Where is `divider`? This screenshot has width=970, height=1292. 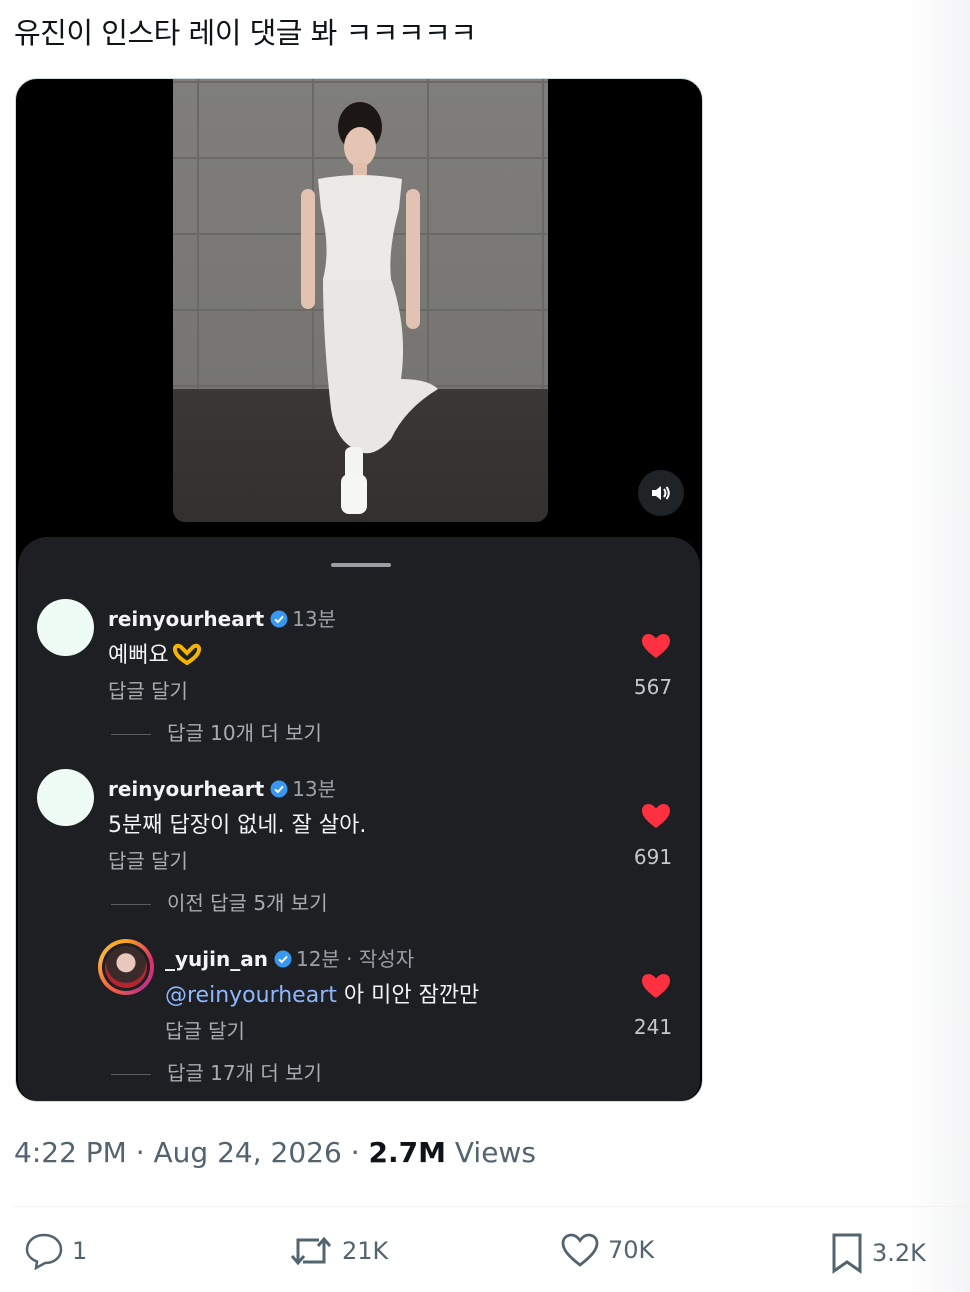 divider is located at coordinates (492, 1206).